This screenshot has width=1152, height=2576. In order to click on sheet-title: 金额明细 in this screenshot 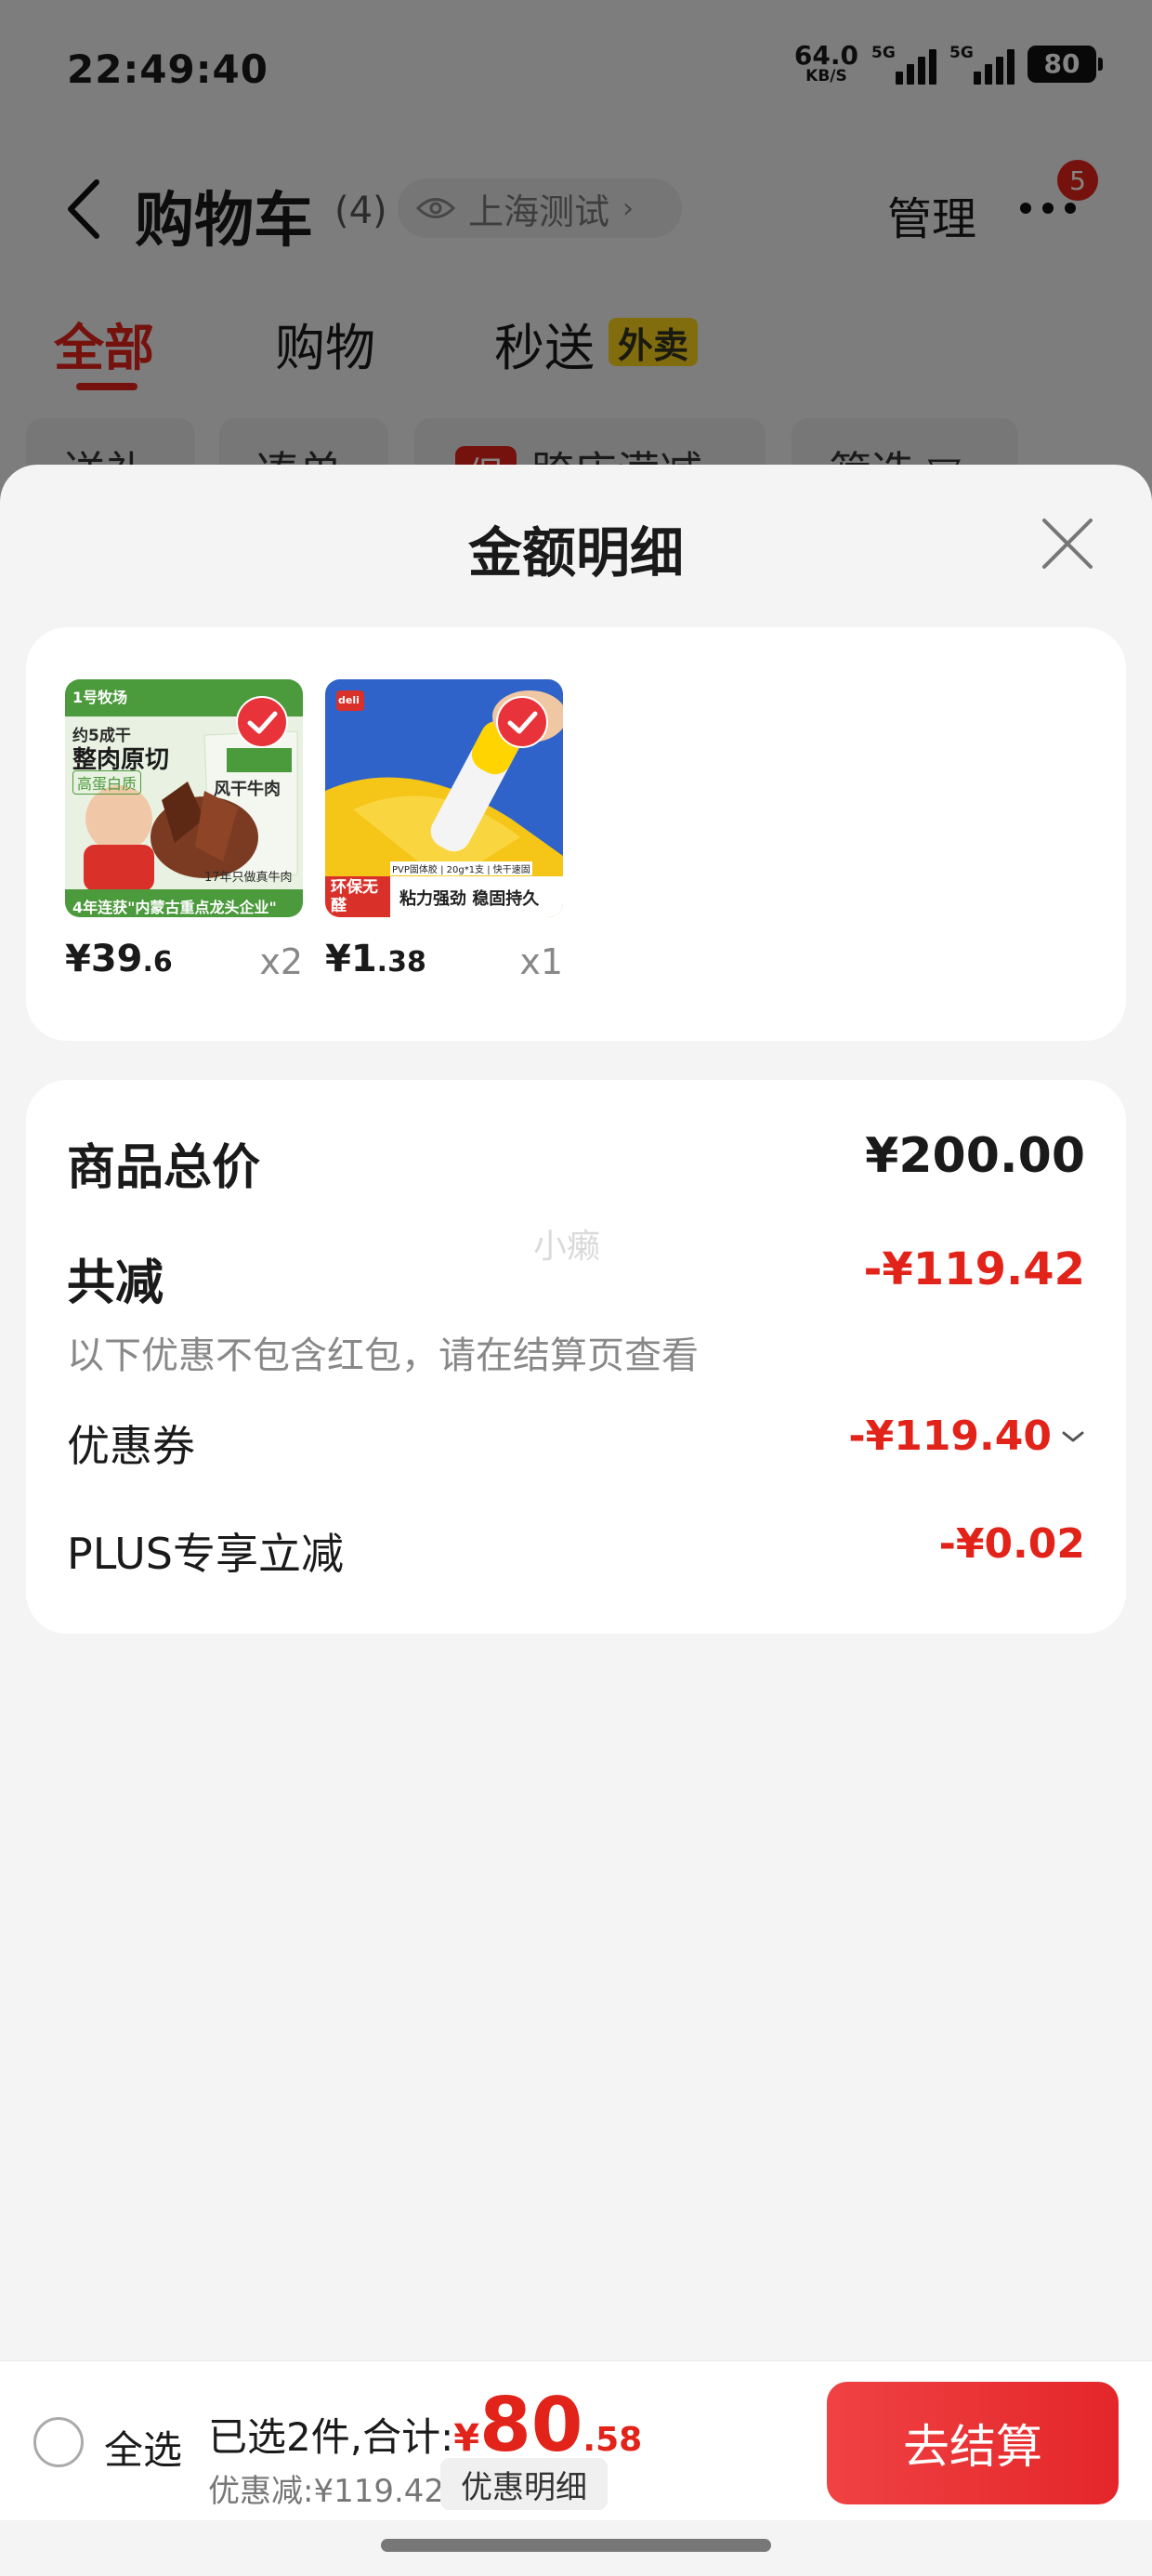, I will do `click(575, 553)`.